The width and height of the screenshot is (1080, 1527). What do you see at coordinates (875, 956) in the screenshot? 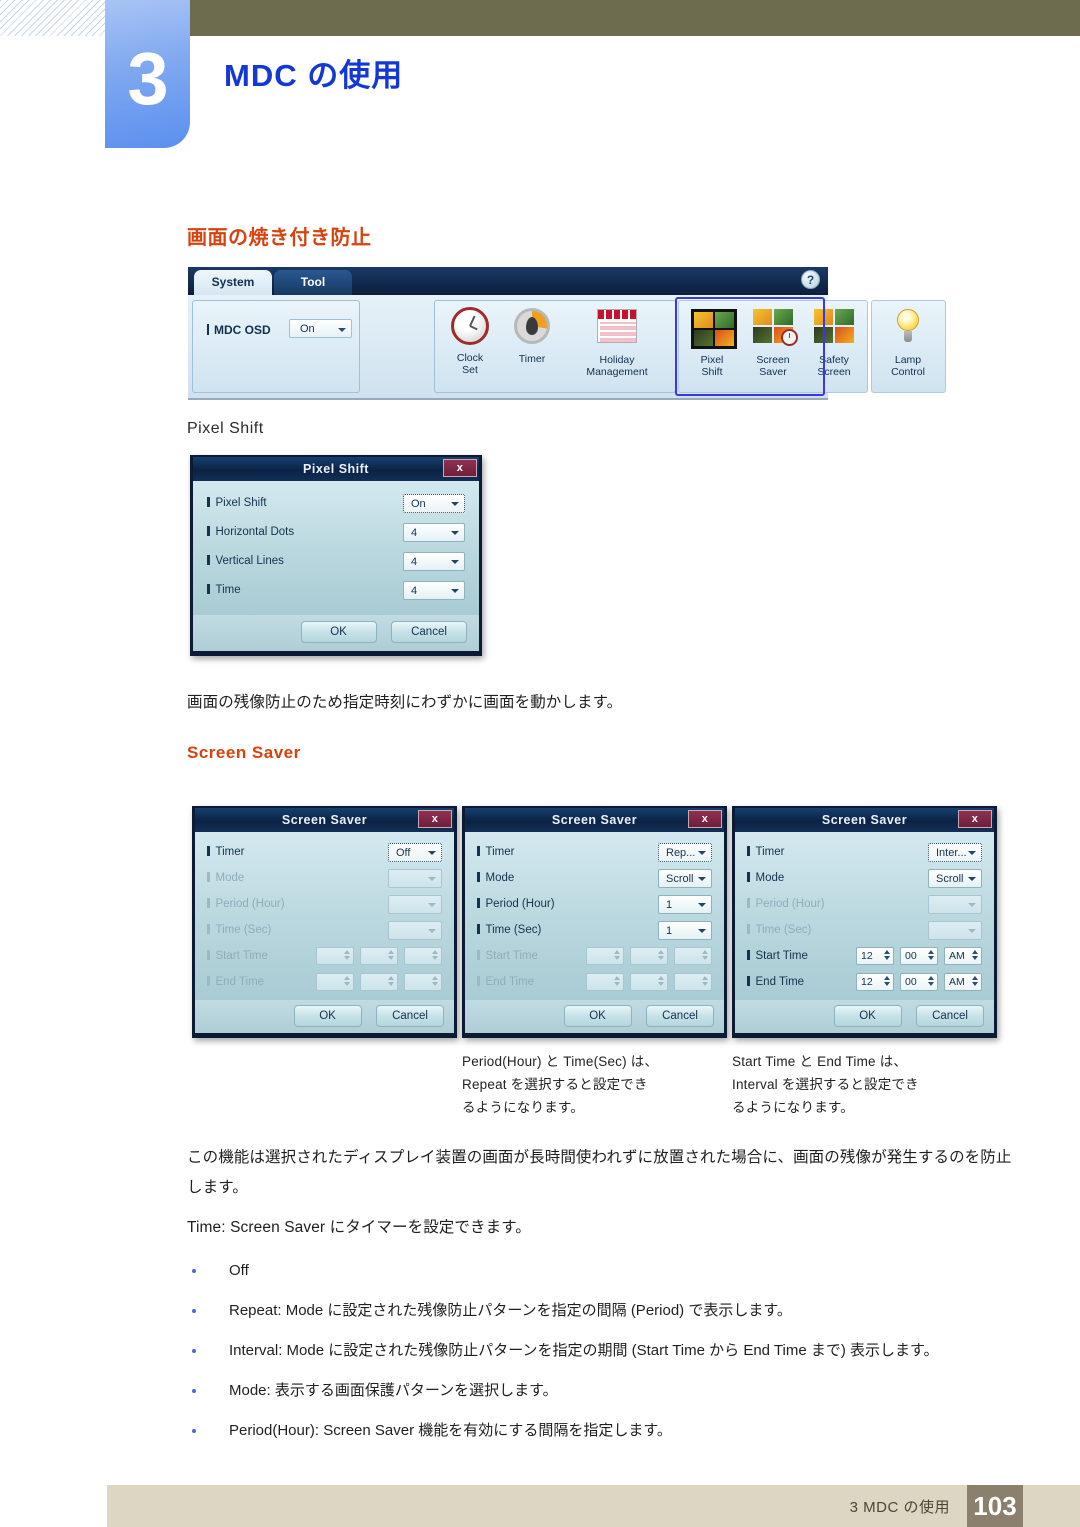
I see `start-hour-stepper: 12` at bounding box center [875, 956].